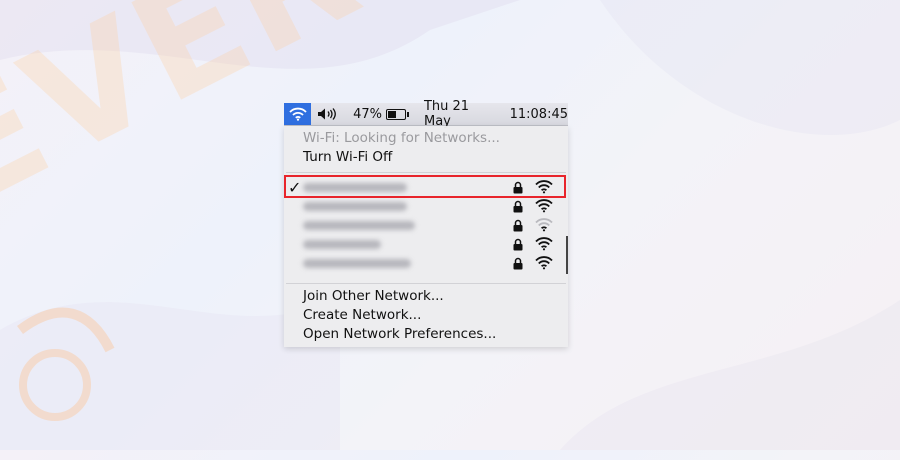 Image resolution: width=900 pixels, height=460 pixels. Describe the element at coordinates (426, 187) in the screenshot. I see `network-item: ✓` at that location.